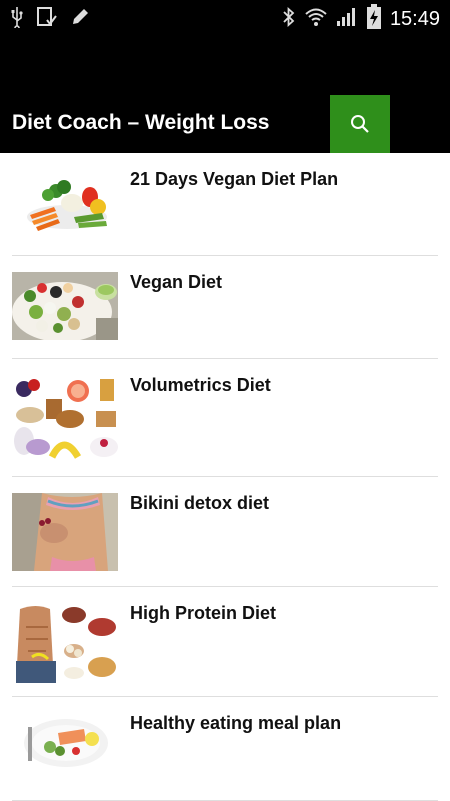  I want to click on bluetooth-icon, so click(289, 19).